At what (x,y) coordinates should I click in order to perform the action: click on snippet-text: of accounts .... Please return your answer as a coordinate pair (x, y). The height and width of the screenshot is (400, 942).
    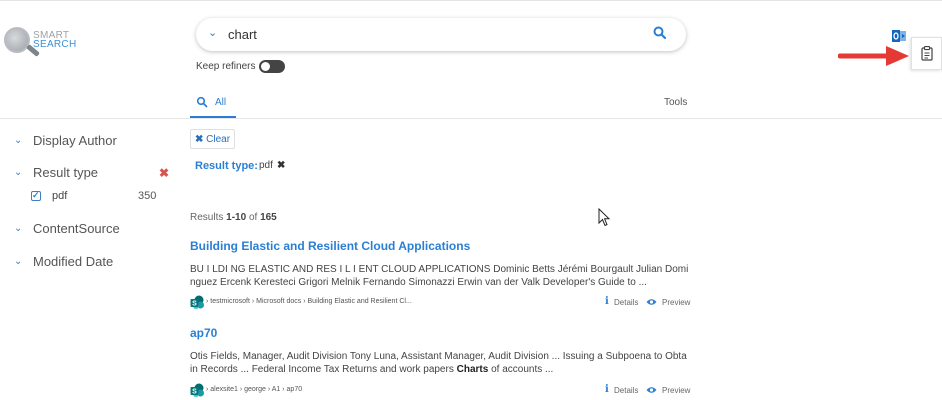
    Looking at the image, I should click on (521, 369).